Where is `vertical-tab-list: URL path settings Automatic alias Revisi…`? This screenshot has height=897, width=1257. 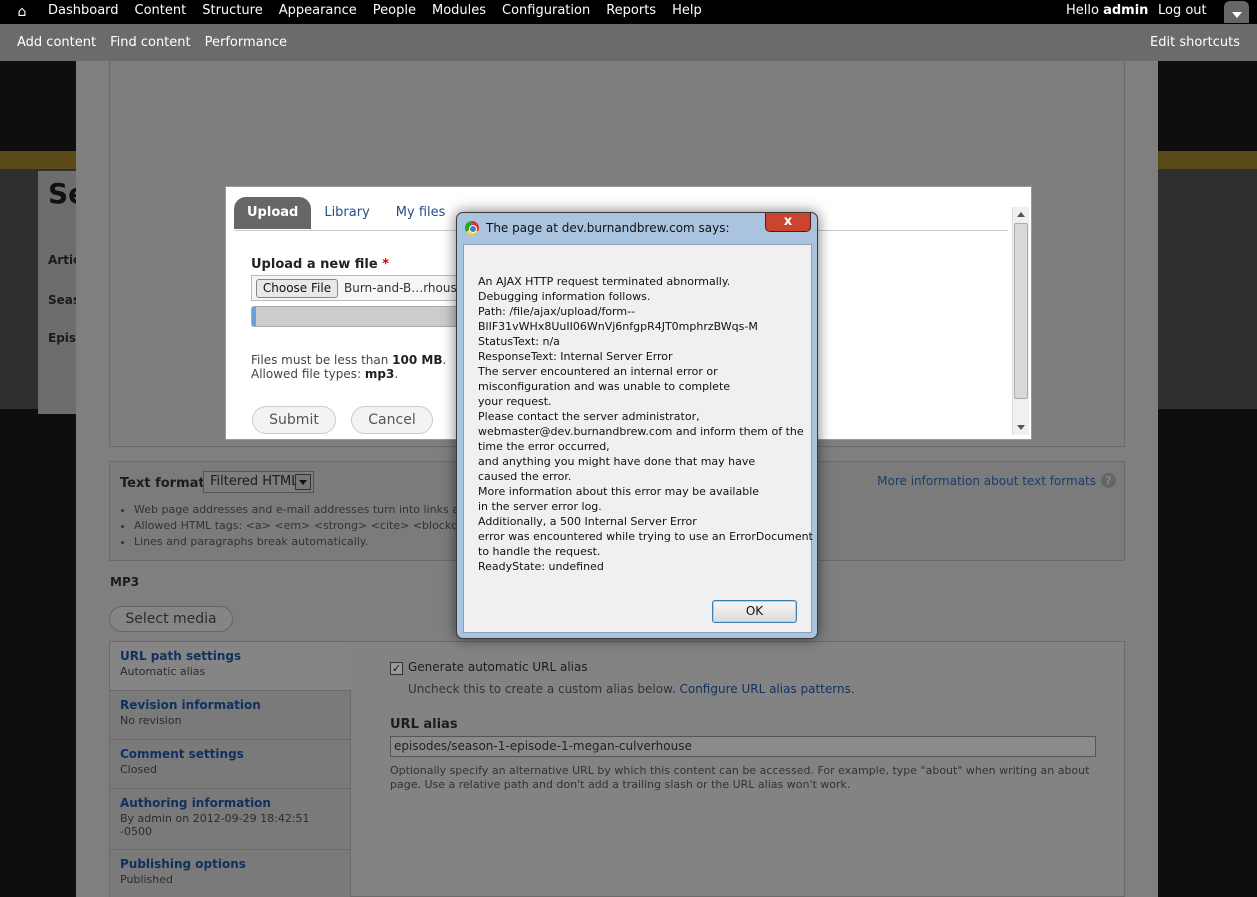 vertical-tab-list: URL path settings Automatic alias Revisi… is located at coordinates (230, 769).